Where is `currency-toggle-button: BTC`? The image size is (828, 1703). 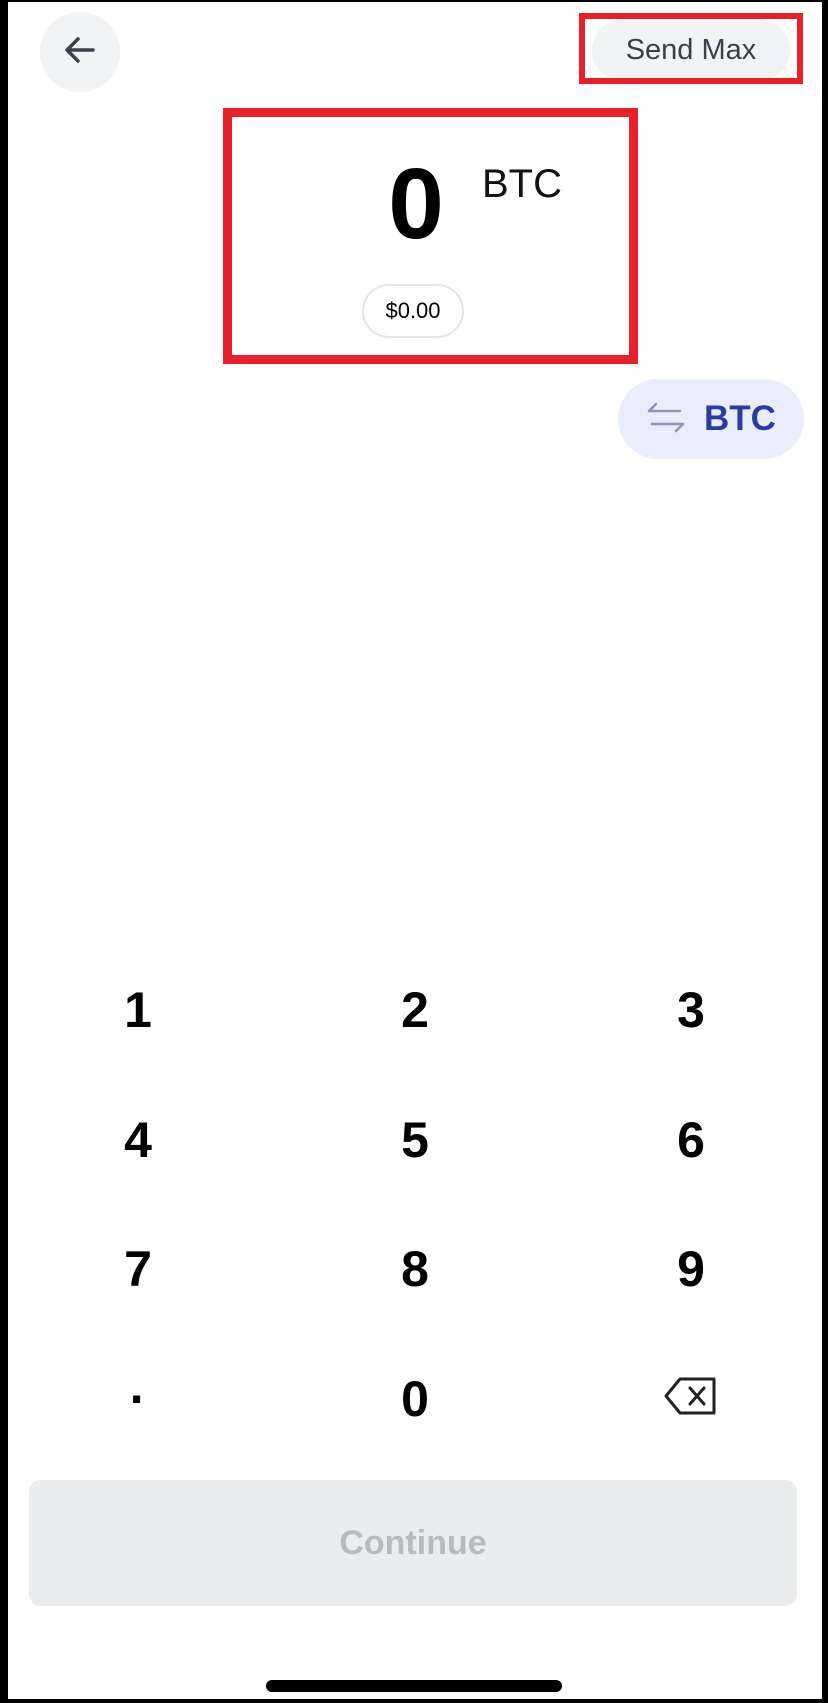 currency-toggle-button: BTC is located at coordinates (711, 419).